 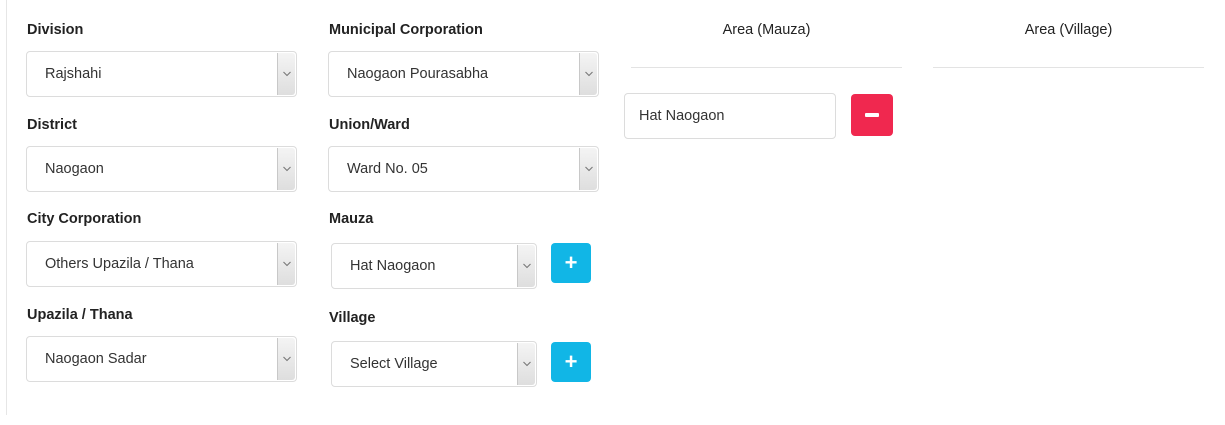 I want to click on area-mauza-entry-value: Hat Naogaon, so click(x=682, y=116).